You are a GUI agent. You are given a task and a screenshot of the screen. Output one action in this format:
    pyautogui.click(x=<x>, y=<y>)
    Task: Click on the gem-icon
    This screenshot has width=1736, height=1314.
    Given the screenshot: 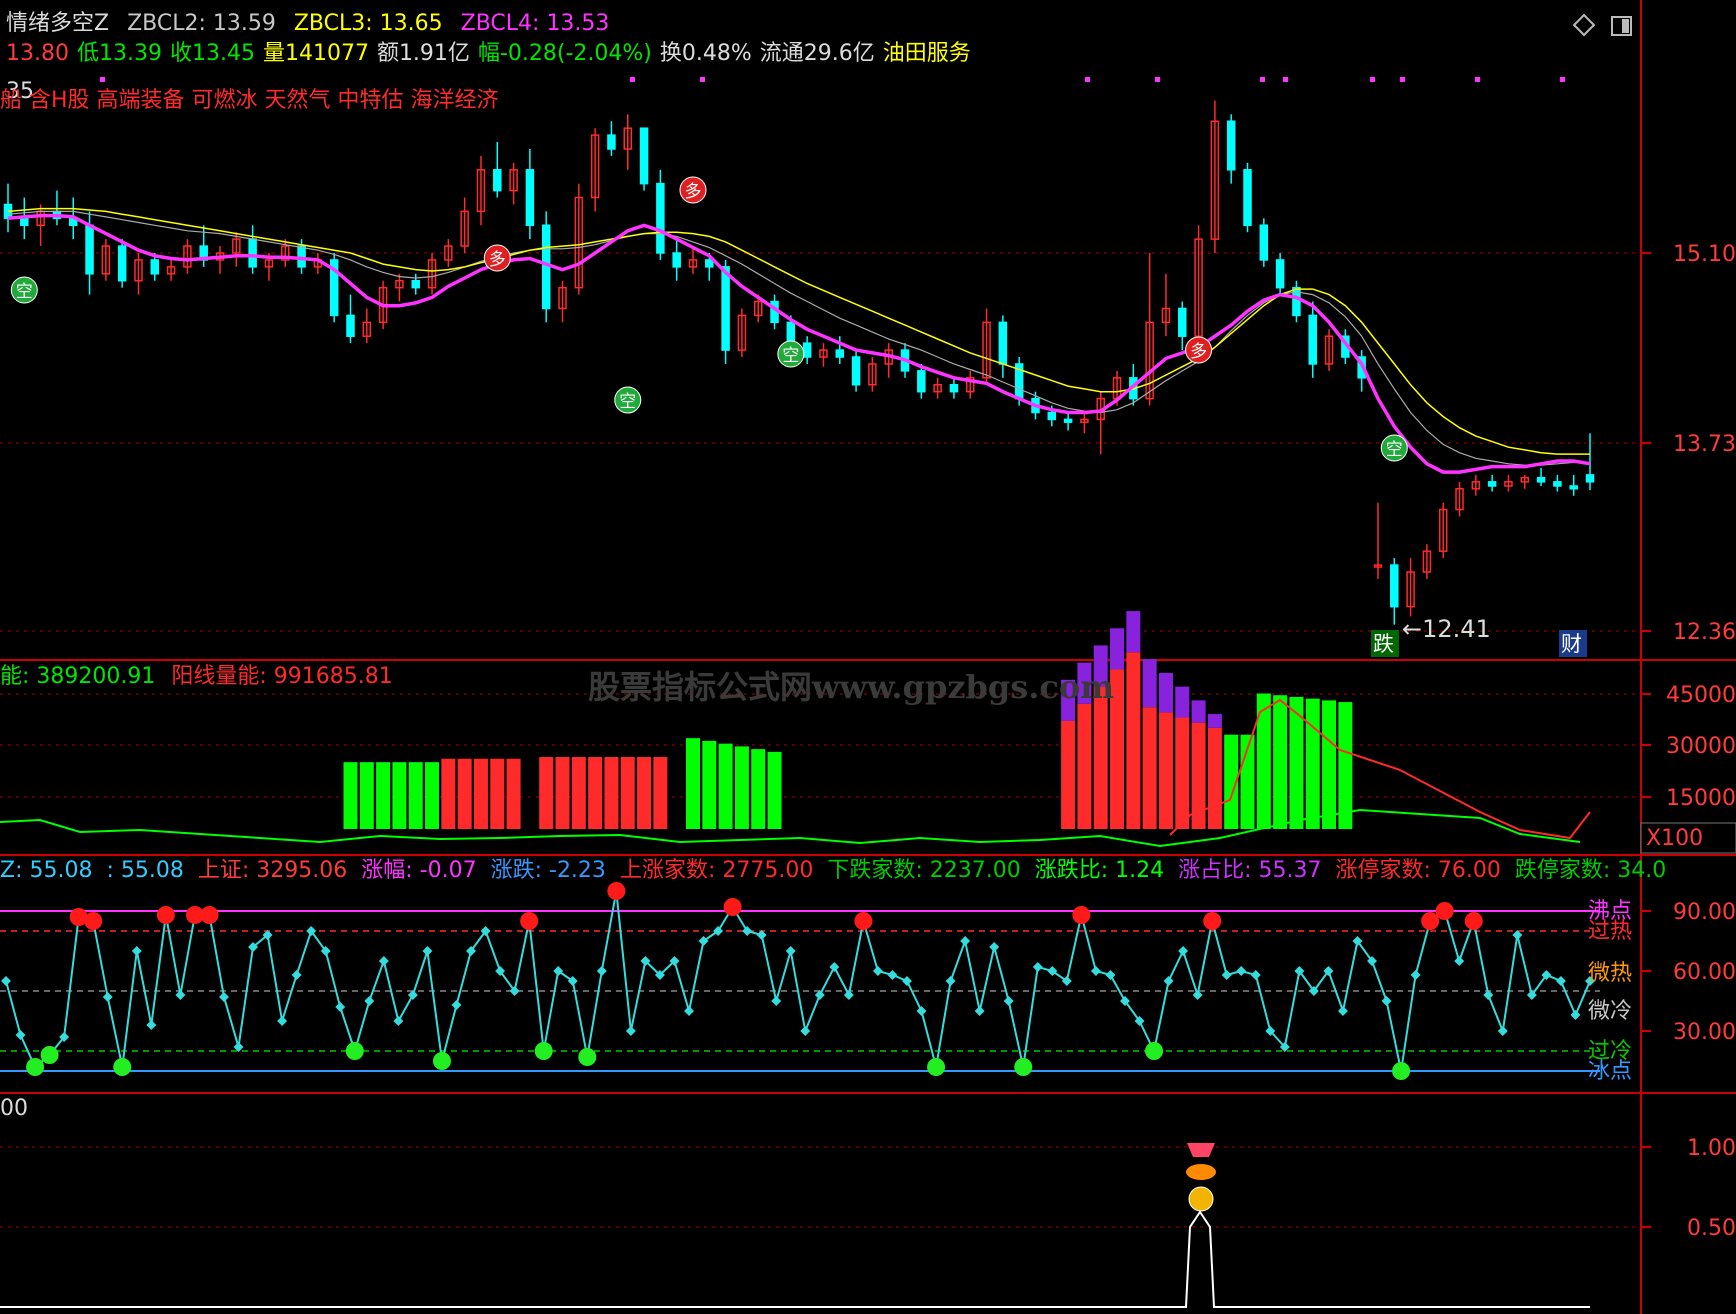 What is the action you would take?
    pyautogui.click(x=1201, y=1150)
    